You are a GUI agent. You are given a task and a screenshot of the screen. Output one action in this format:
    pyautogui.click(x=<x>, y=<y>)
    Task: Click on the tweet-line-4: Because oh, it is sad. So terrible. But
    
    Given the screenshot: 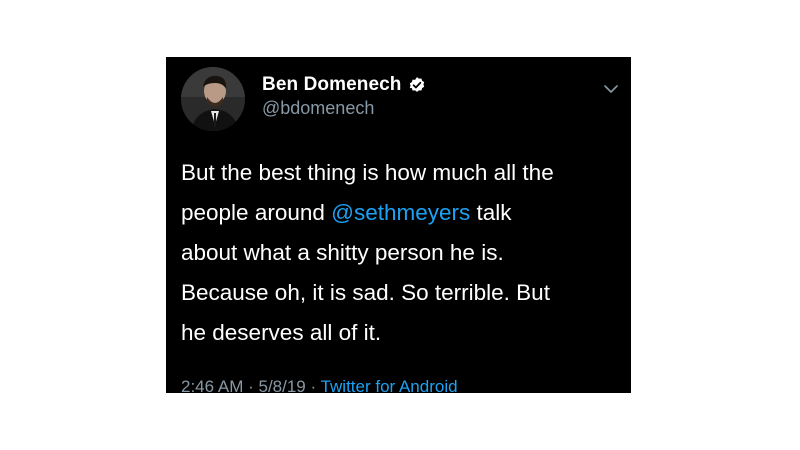 What is the action you would take?
    pyautogui.click(x=365, y=292)
    